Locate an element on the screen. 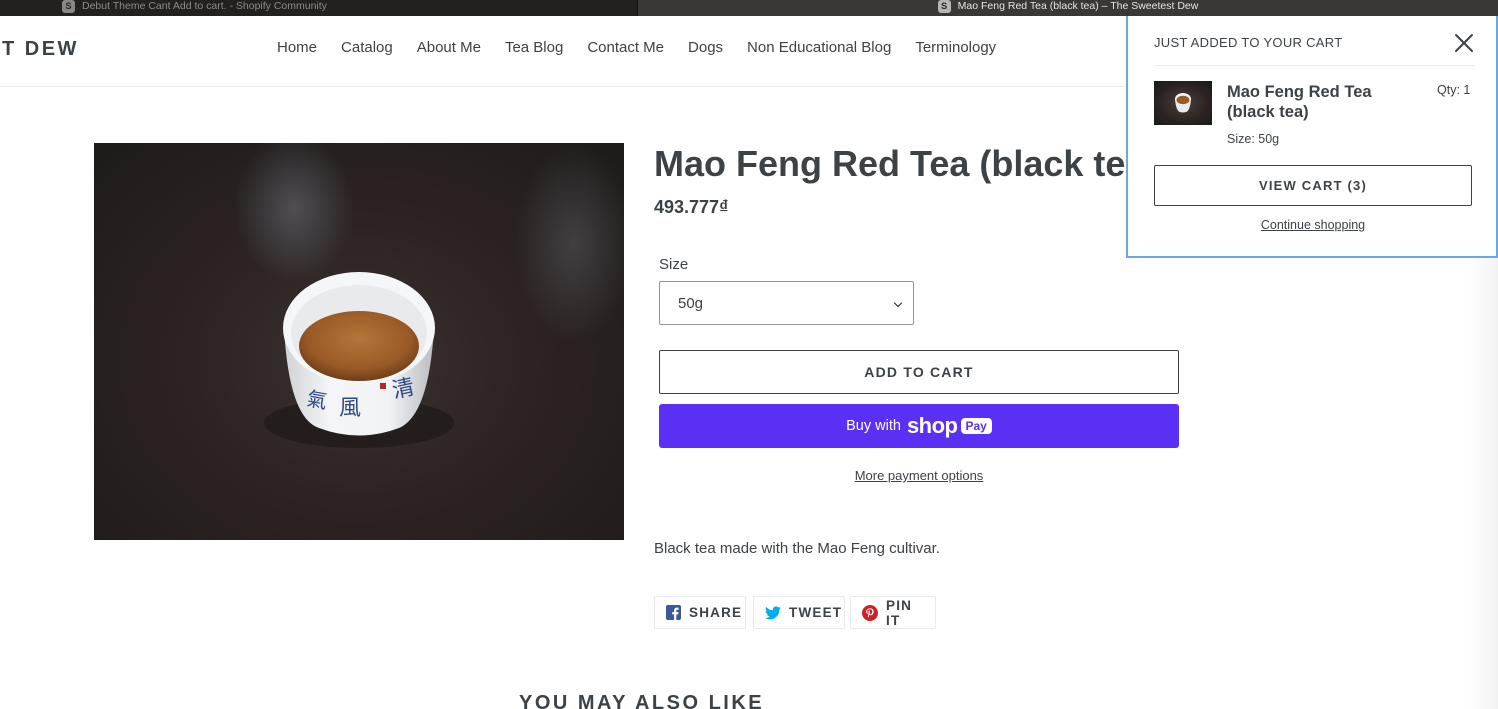 Image resolution: width=1498 pixels, height=709 pixels. more-payment-options-link: More payment options is located at coordinates (919, 475).